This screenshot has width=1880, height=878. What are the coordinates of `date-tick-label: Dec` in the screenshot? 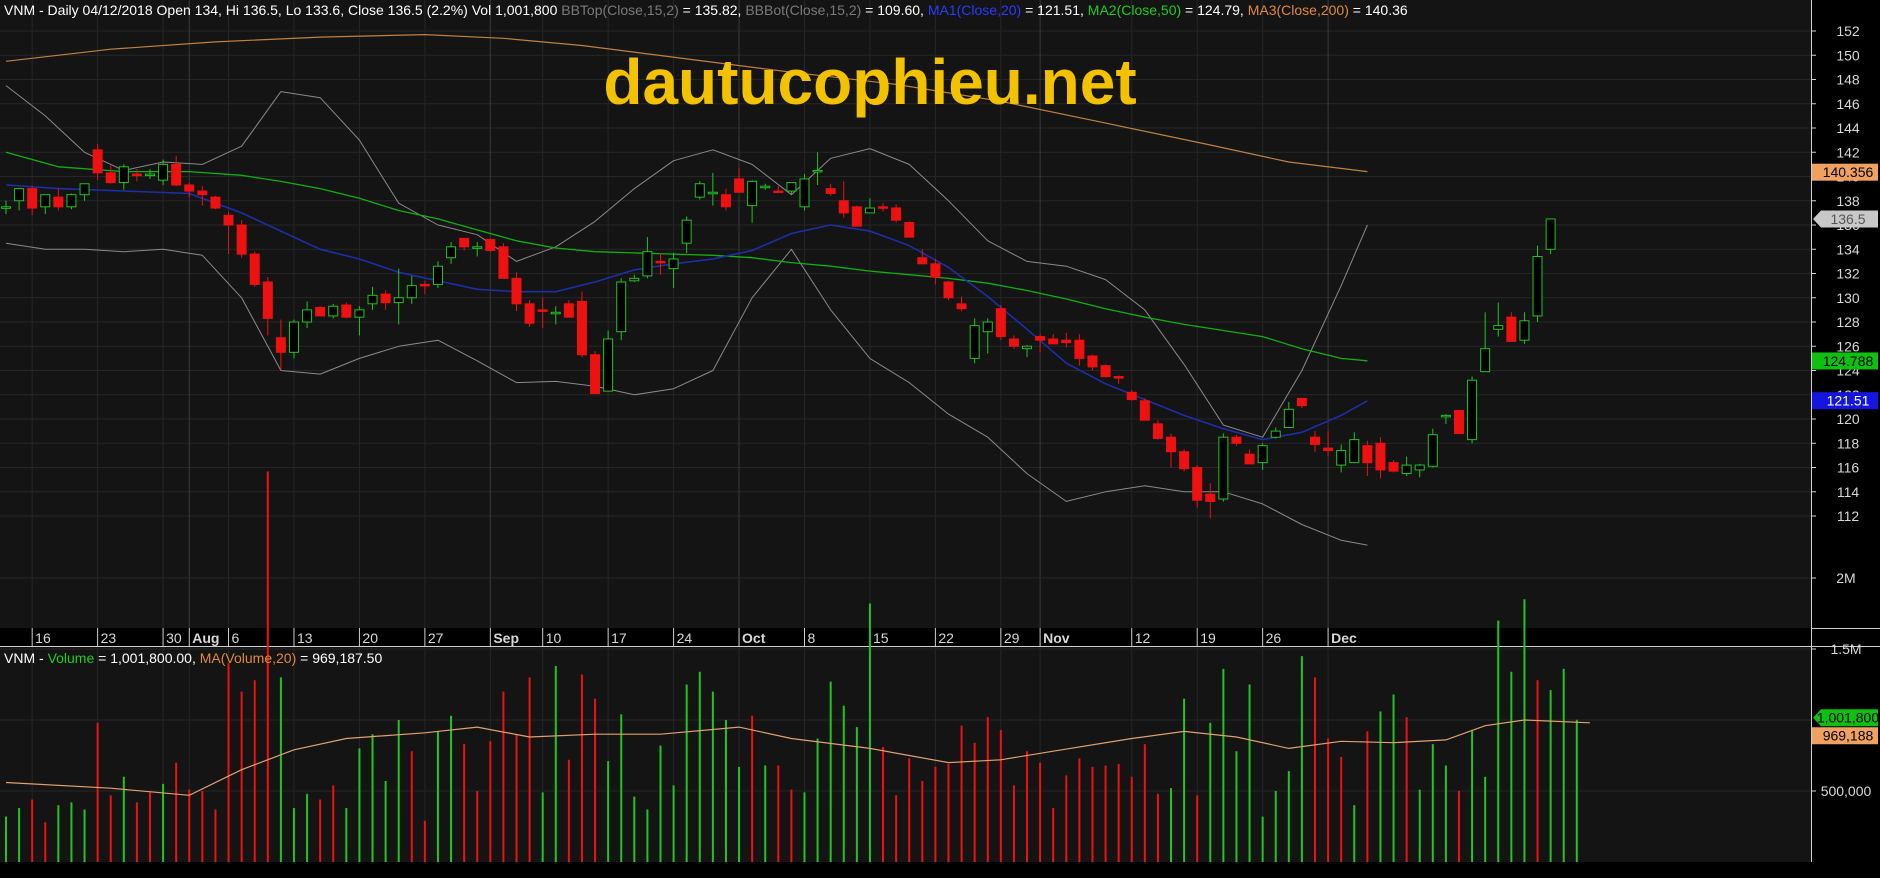 It's located at (1344, 638).